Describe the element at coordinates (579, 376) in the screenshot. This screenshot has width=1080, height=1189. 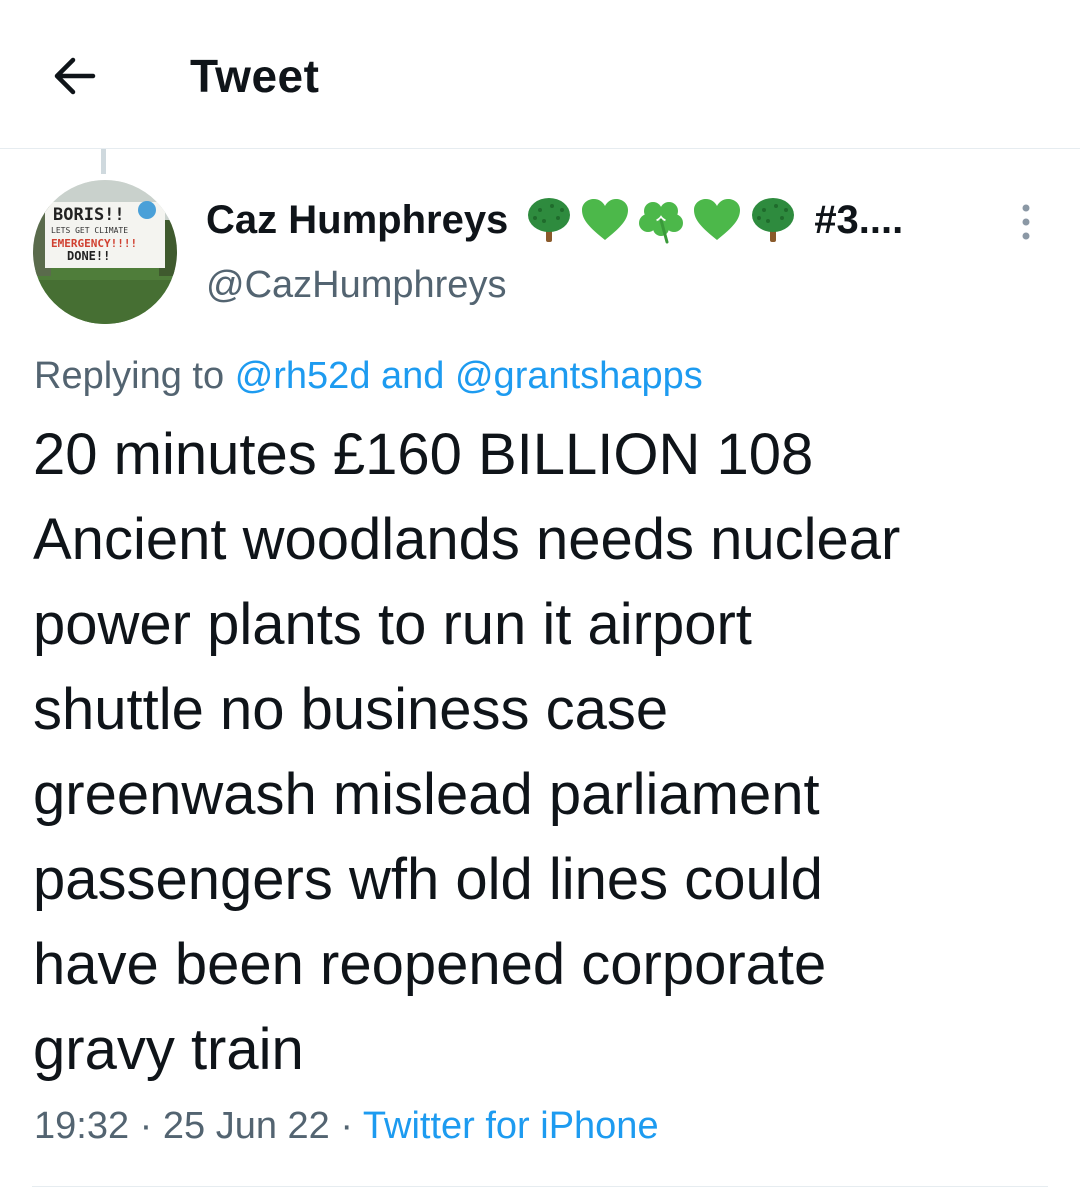
I see `mention-link-grantshapps: @grantshapps` at that location.